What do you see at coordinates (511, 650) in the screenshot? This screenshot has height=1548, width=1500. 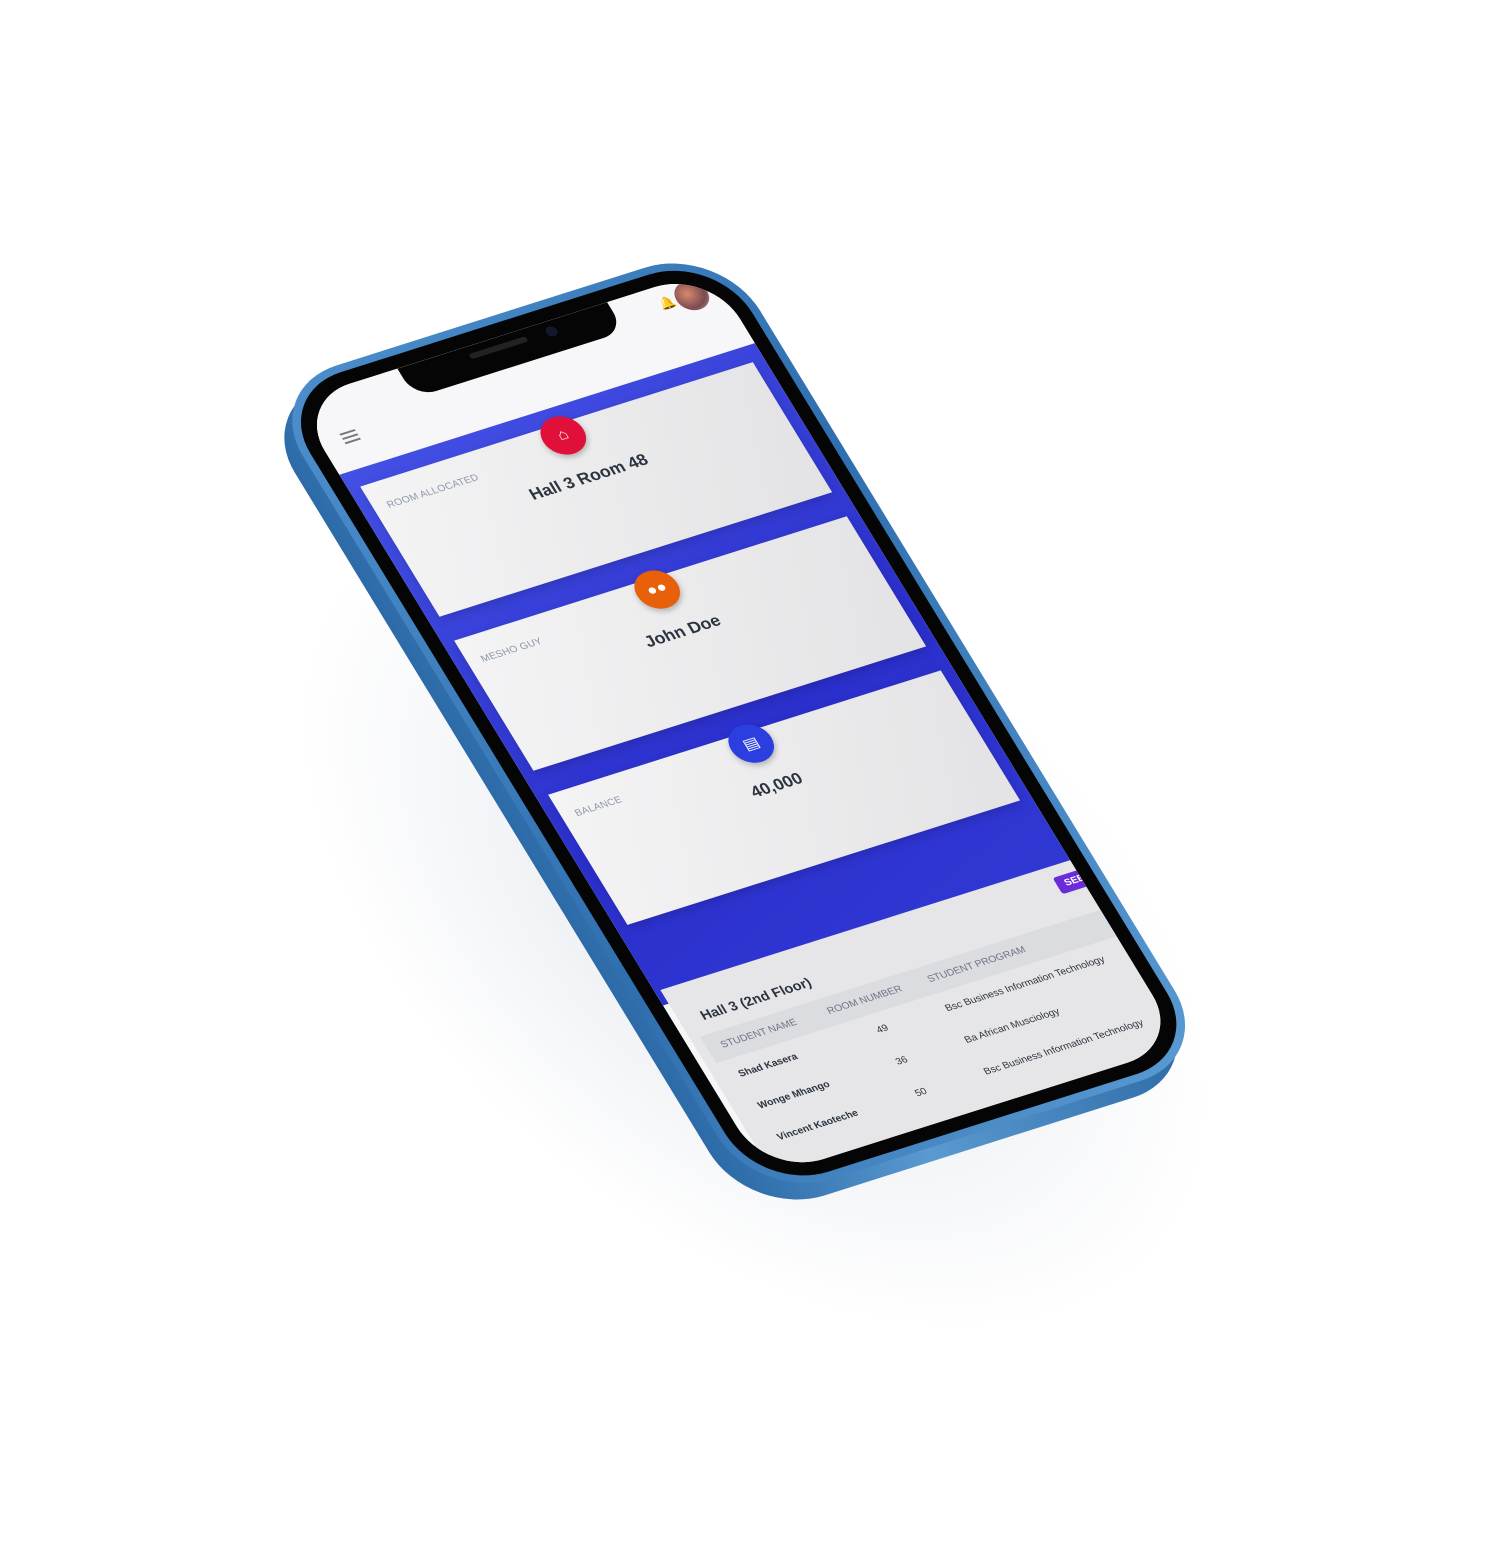 I see `card-label: MESHO GUY` at bounding box center [511, 650].